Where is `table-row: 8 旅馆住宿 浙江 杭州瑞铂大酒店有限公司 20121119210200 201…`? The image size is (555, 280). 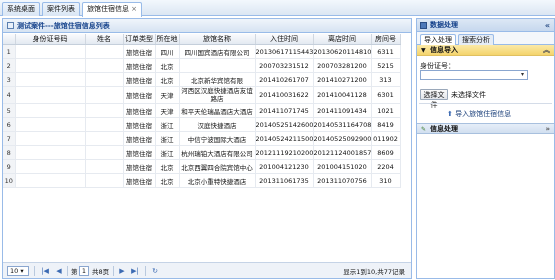 table-row: 8 旅馆住宿 浙江 杭州瑞铂大酒店有限公司 20121119210200 201… is located at coordinates (202, 152).